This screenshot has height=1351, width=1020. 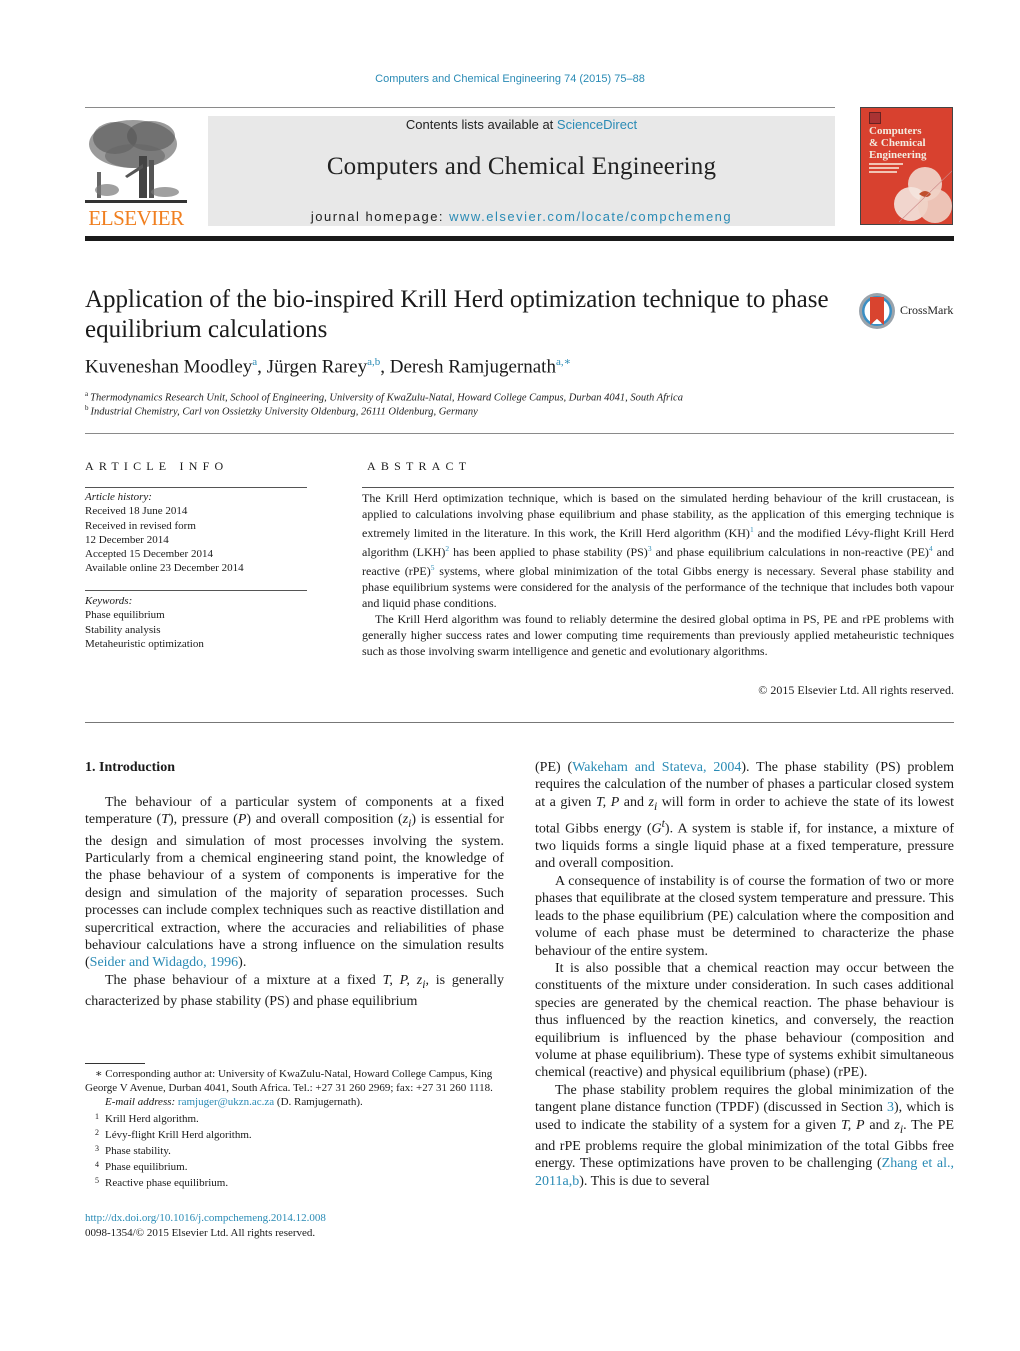 I want to click on keyword: Phase equilibrium, so click(x=125, y=615).